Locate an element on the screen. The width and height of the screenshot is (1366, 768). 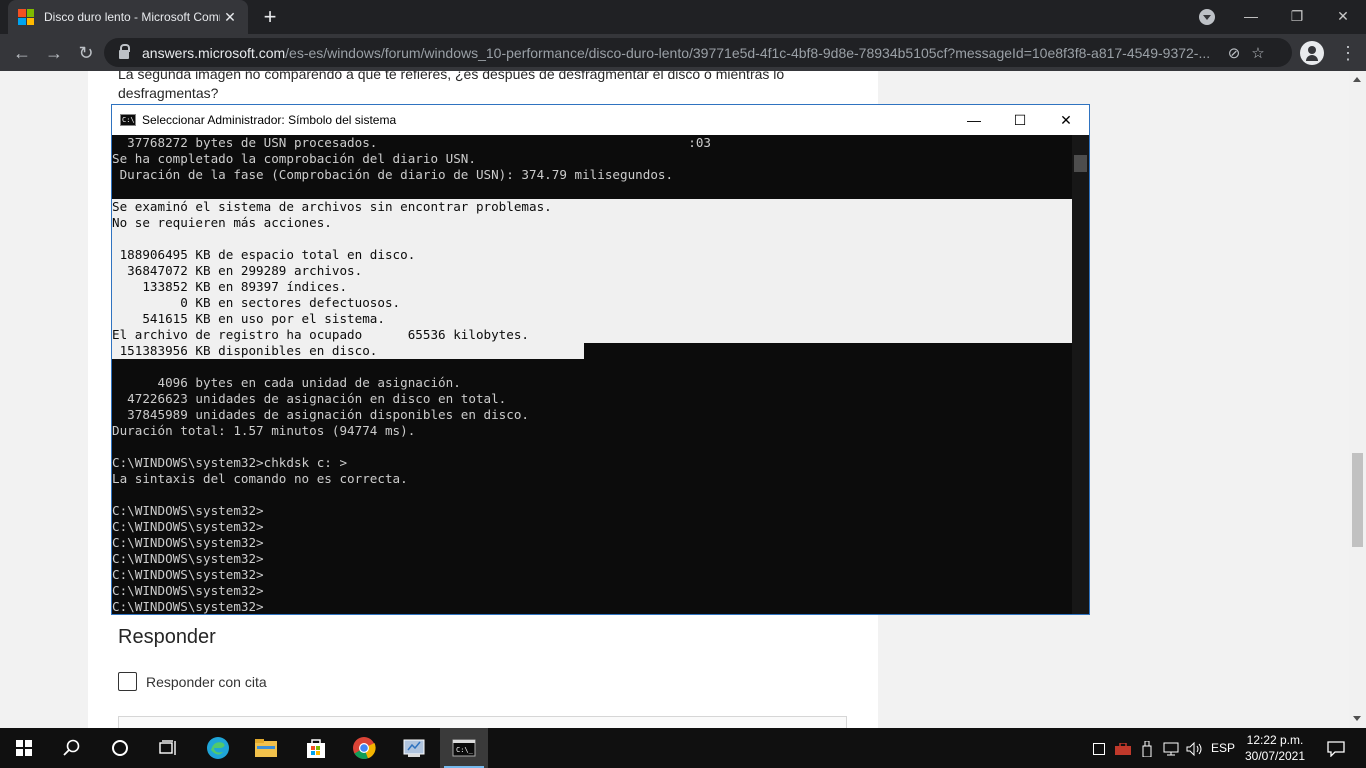
reload-icon: ↻ is located at coordinates (86, 53).